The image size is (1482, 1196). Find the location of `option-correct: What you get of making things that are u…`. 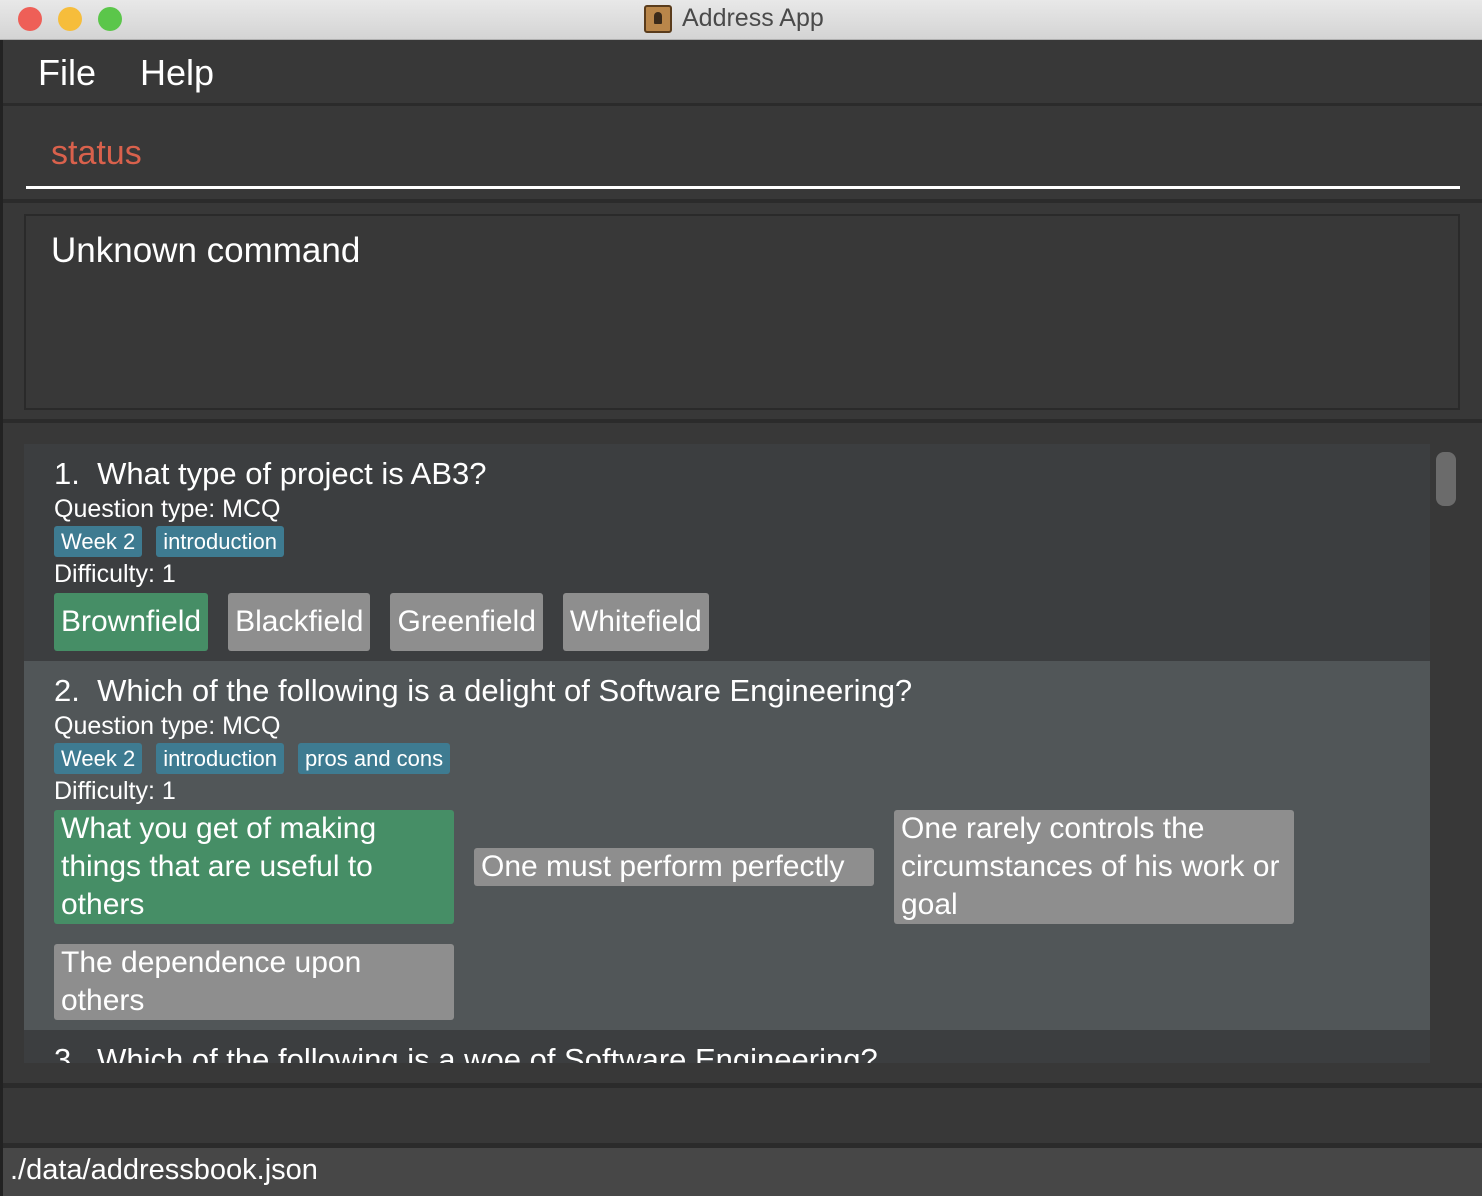

option-correct: What you get of making things that are u… is located at coordinates (254, 867).